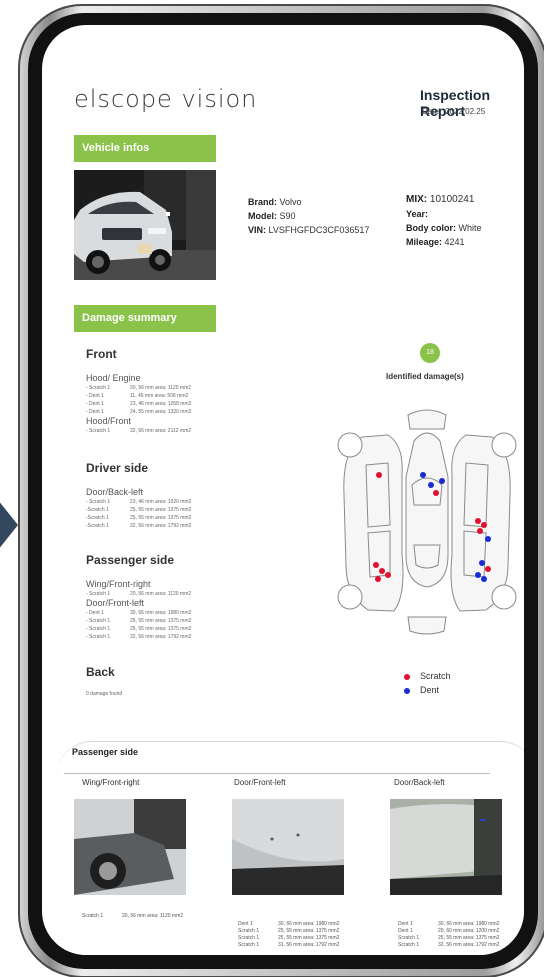 The height and width of the screenshot is (977, 544). I want to click on vehicle-infos-header: Vehicle infos, so click(145, 148).